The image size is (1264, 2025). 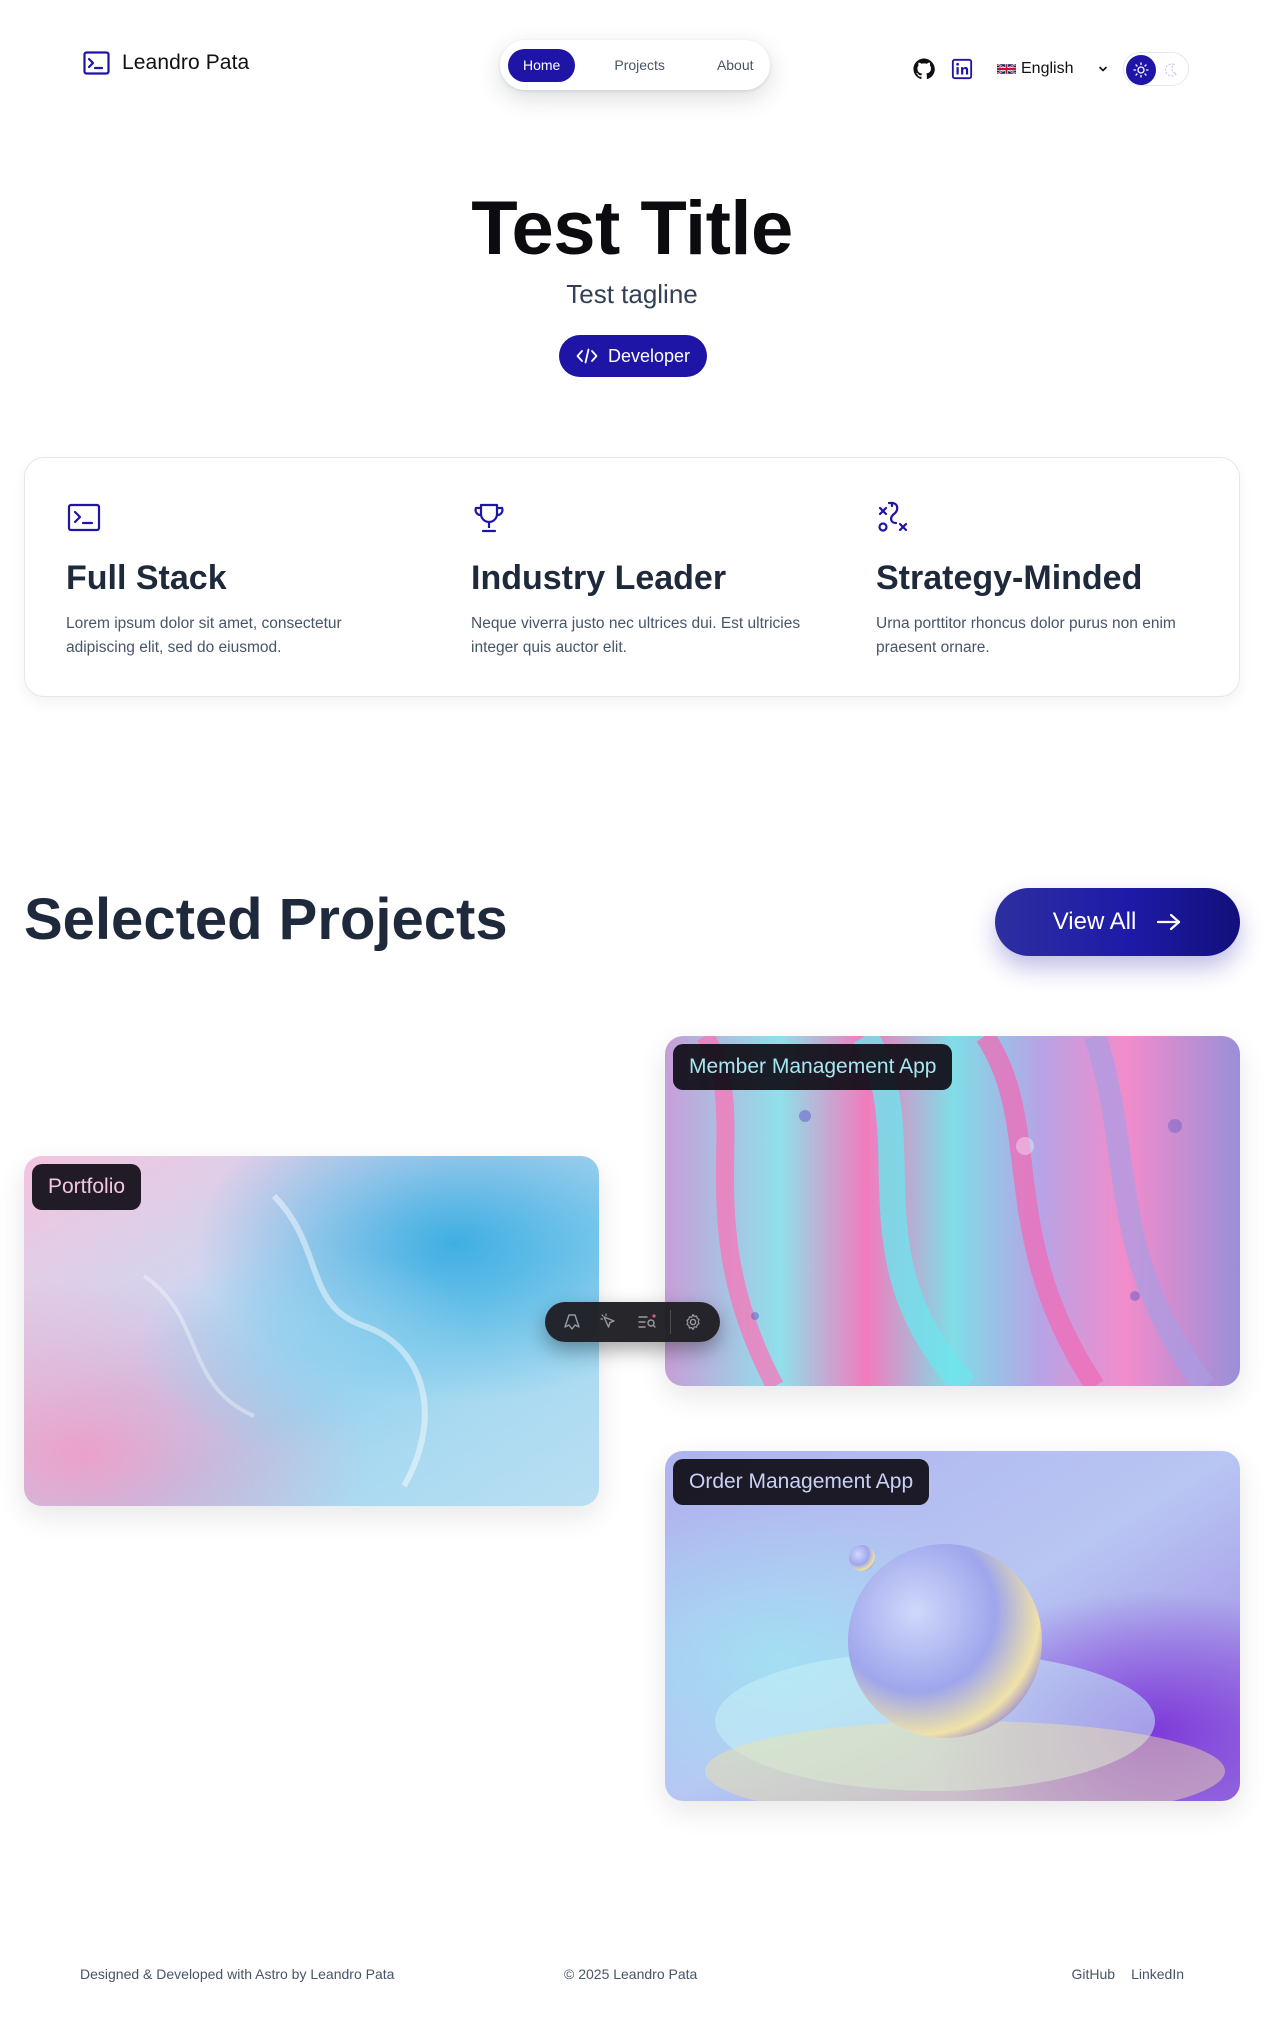 What do you see at coordinates (599, 578) in the screenshot?
I see `feature-title: Industry Leader` at bounding box center [599, 578].